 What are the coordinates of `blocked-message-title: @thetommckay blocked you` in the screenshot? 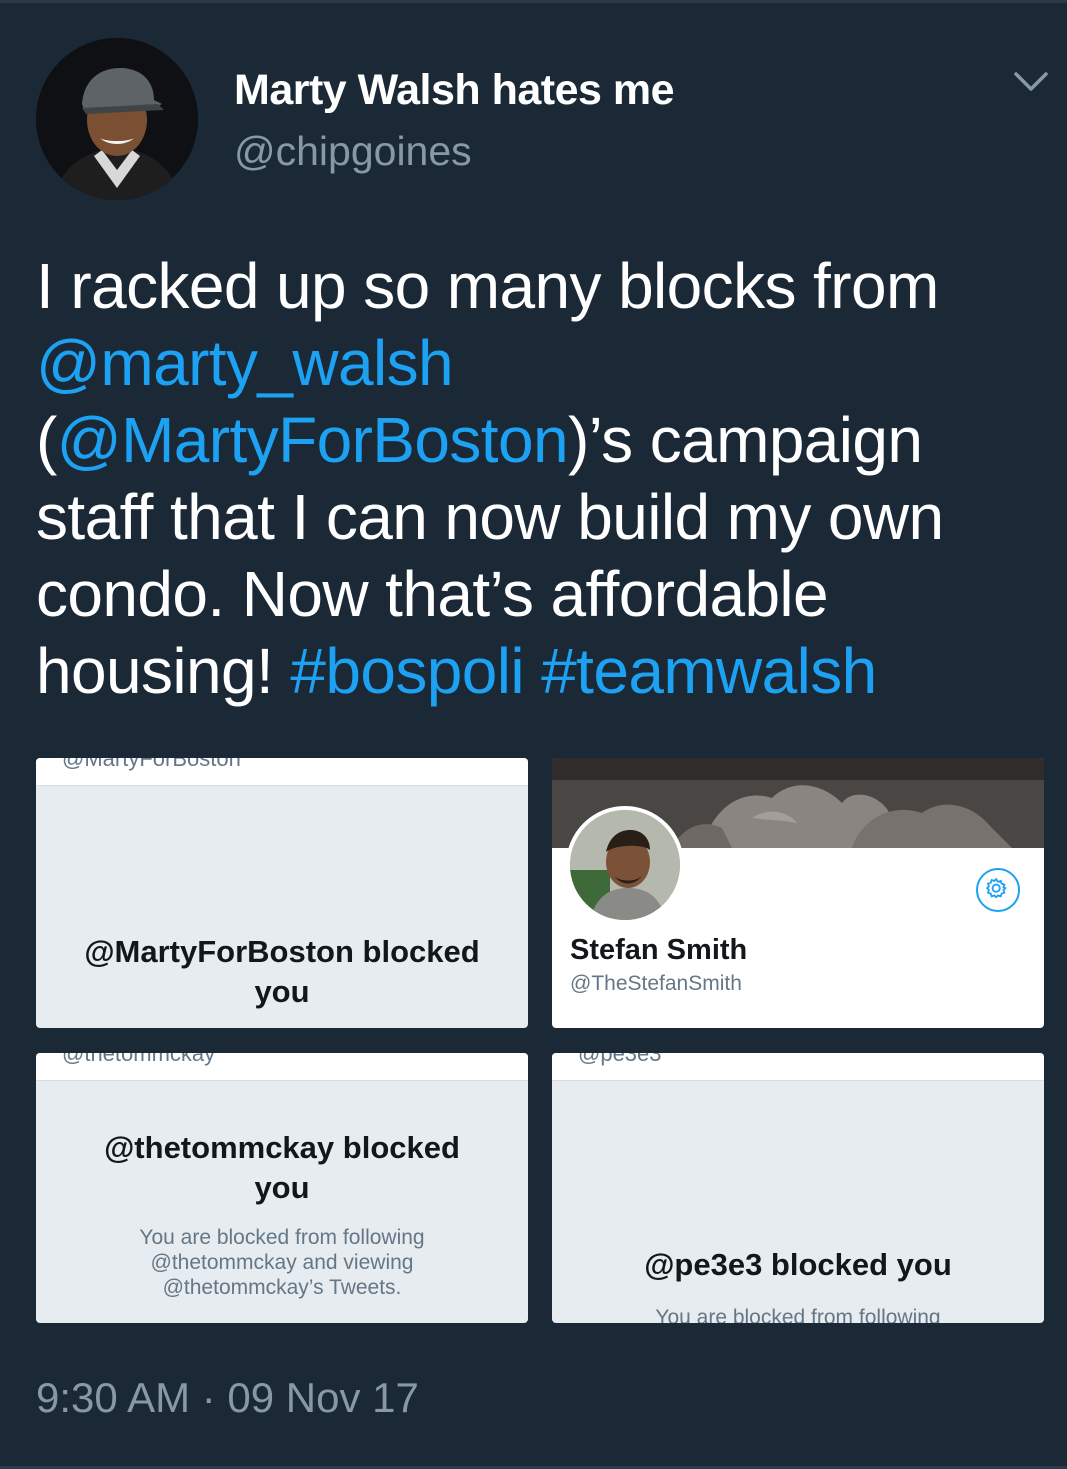 It's located at (282, 1167).